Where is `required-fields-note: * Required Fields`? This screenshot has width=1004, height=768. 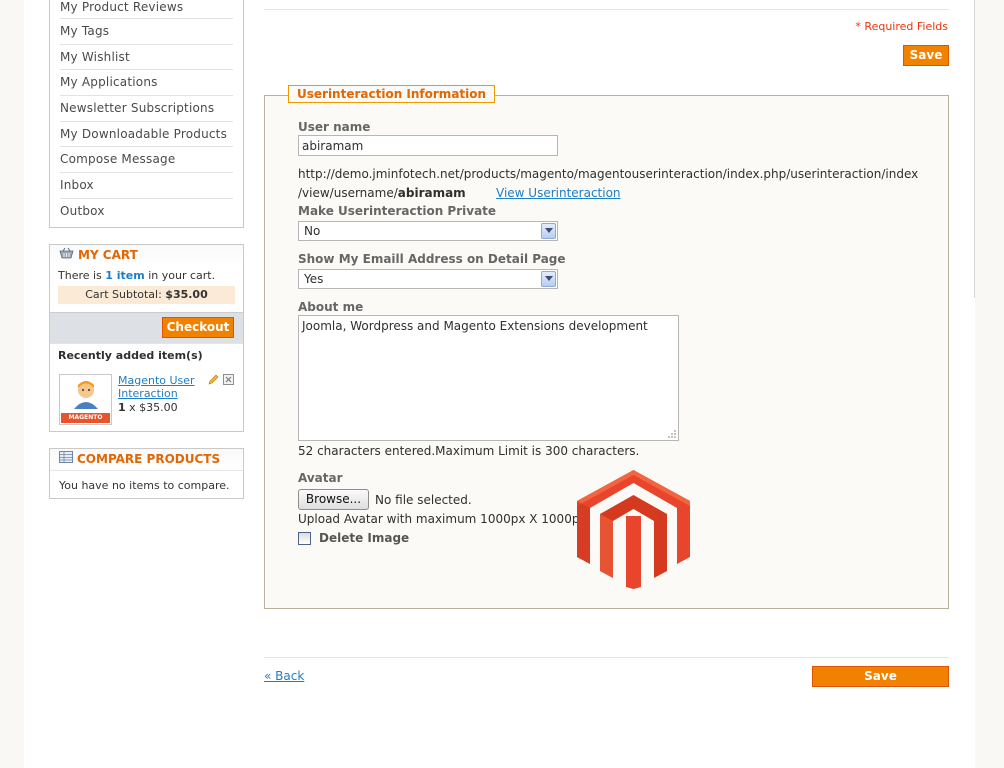
required-fields-note: * Required Fields is located at coordinates (901, 26).